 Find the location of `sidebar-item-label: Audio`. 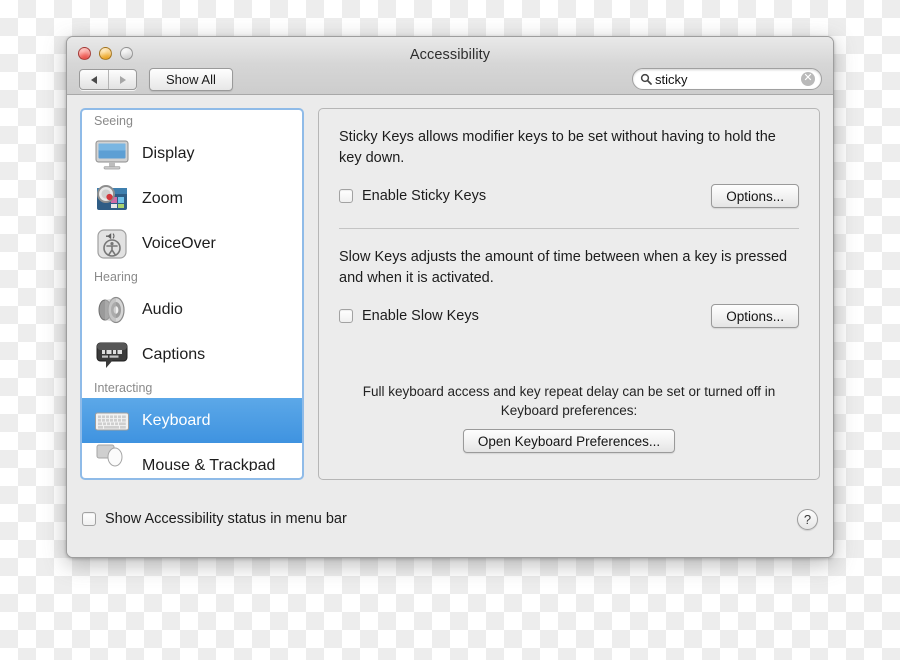

sidebar-item-label: Audio is located at coordinates (162, 309).